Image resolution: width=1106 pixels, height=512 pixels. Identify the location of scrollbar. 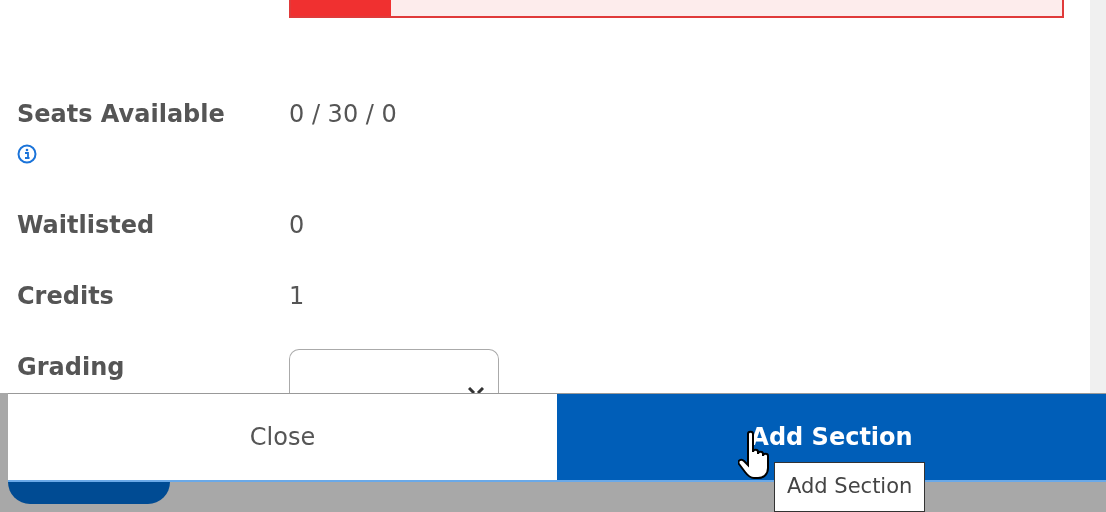
(1098, 196).